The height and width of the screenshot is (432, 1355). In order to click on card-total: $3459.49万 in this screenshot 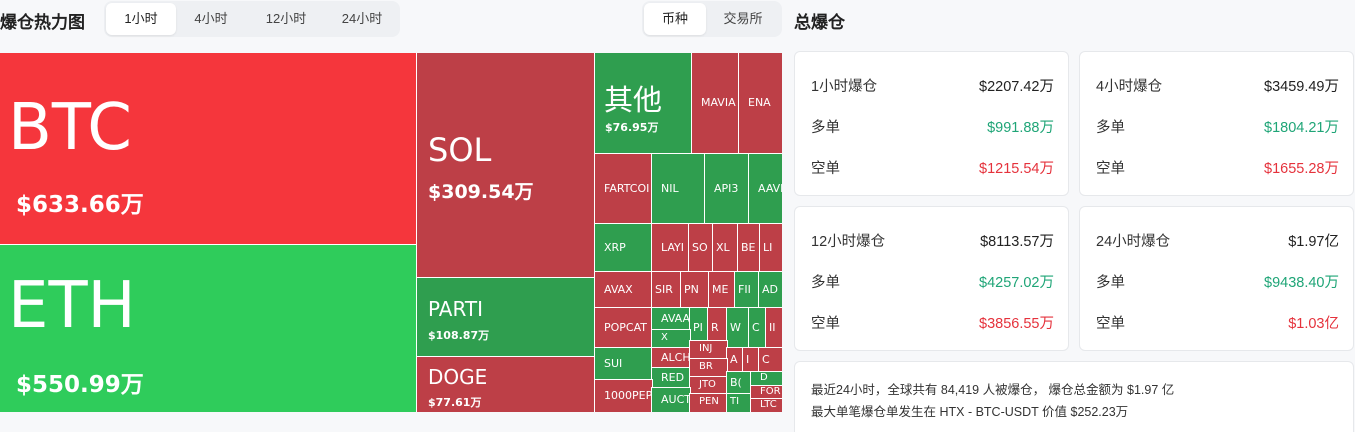, I will do `click(1301, 86)`.